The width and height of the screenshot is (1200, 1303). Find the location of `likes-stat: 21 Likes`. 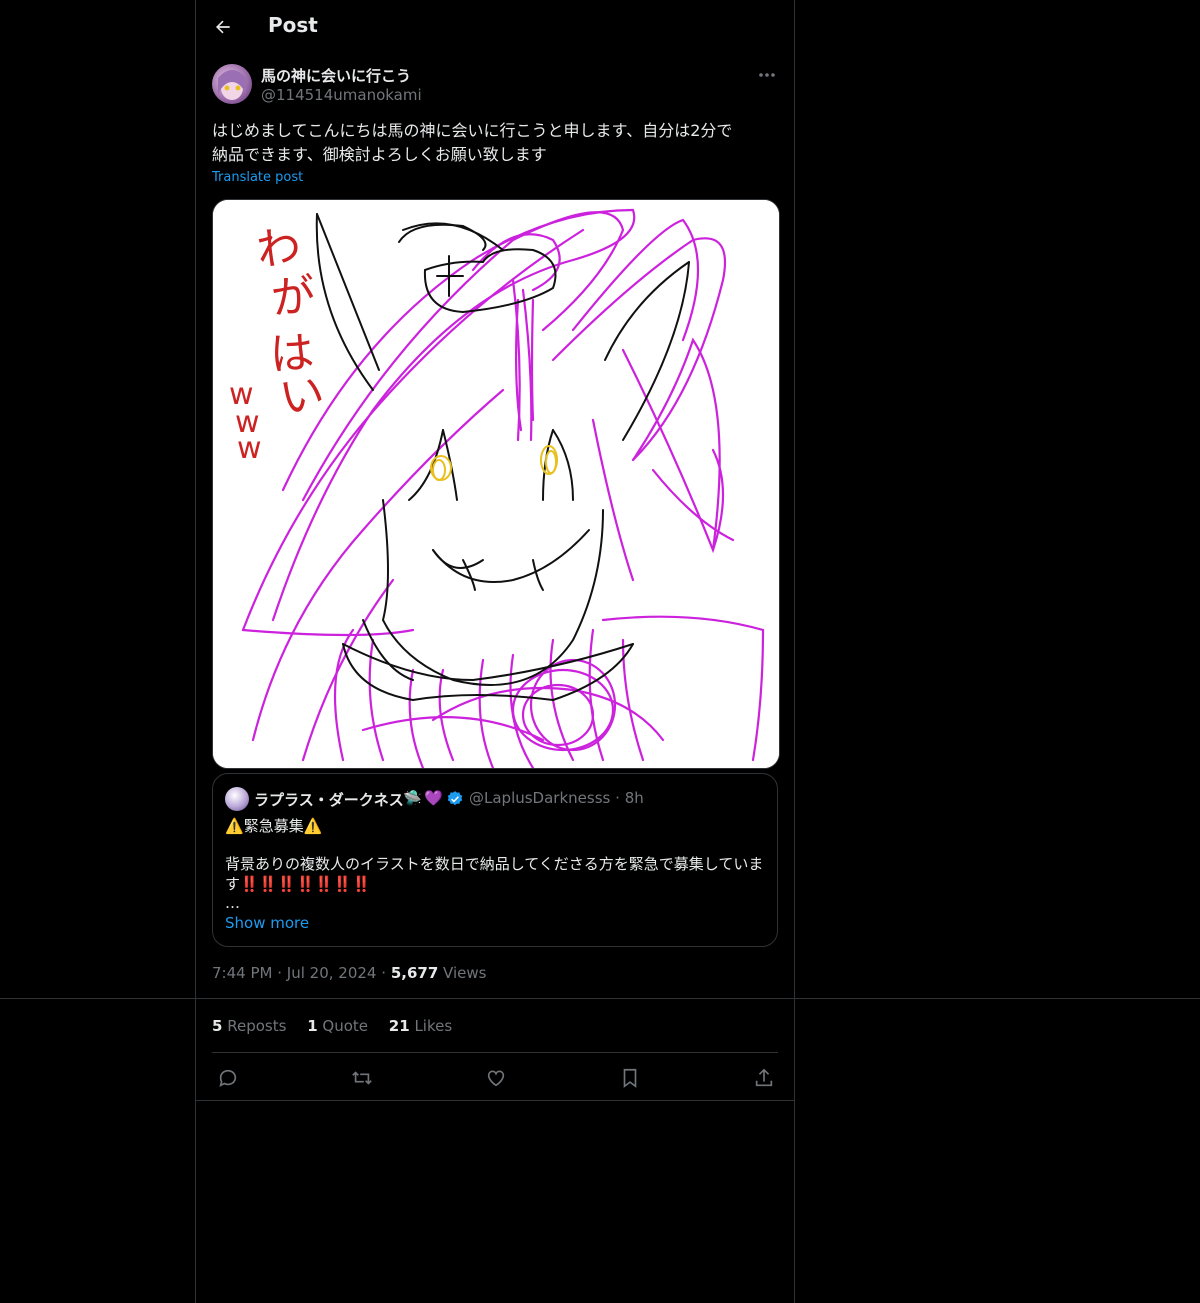

likes-stat: 21 Likes is located at coordinates (420, 1026).